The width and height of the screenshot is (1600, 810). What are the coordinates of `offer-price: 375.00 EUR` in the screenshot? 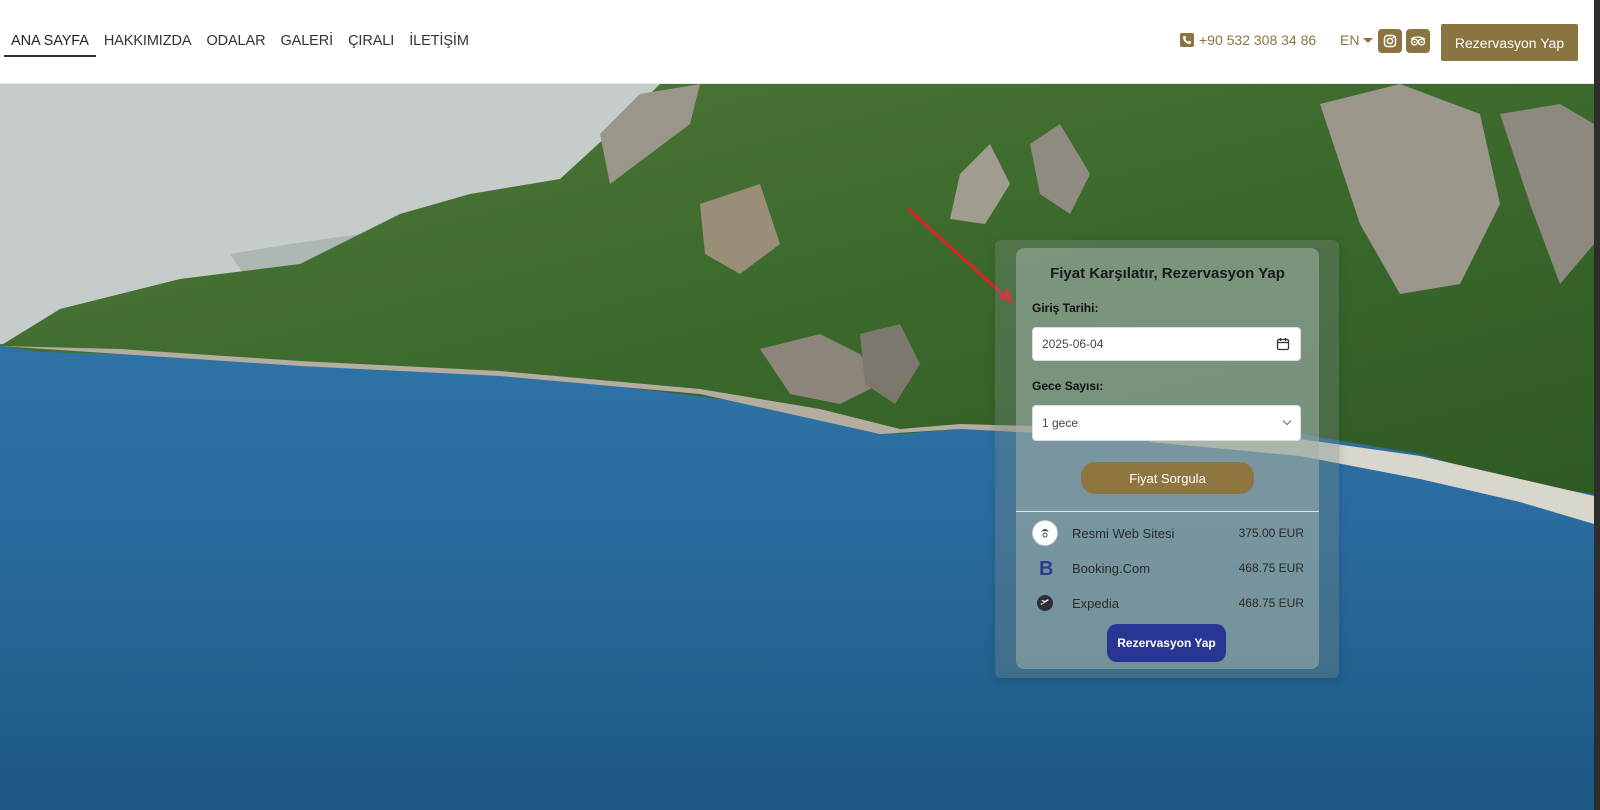 It's located at (1271, 533).